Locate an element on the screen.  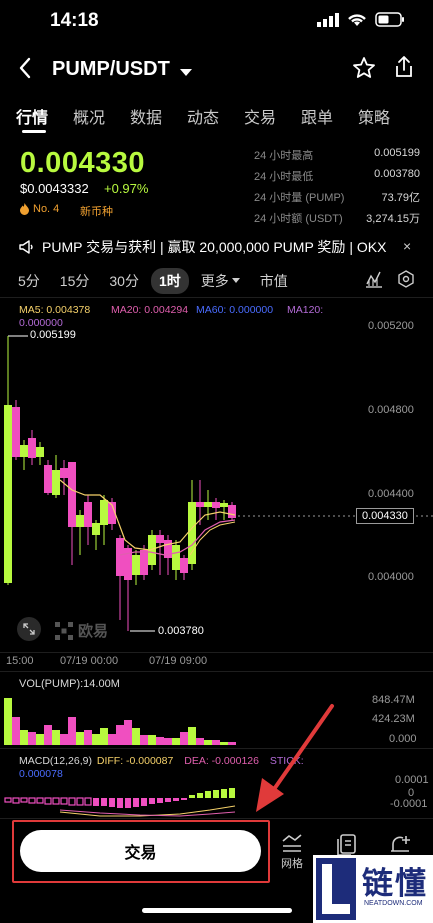
status-time: 14:18 is located at coordinates (74, 20).